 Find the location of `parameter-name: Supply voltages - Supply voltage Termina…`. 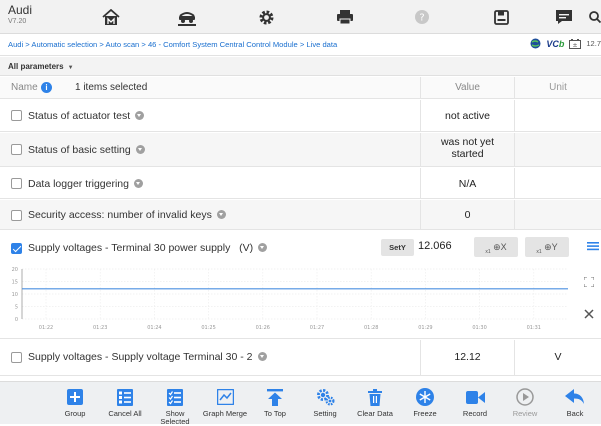

parameter-name: Supply voltages - Supply voltage Termina… is located at coordinates (147, 357).